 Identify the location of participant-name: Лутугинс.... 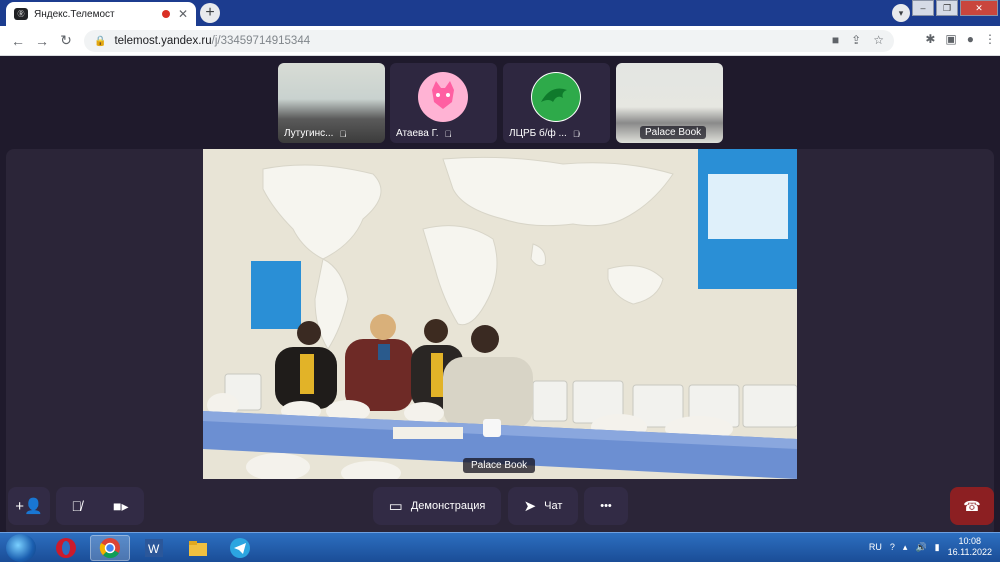
(309, 133).